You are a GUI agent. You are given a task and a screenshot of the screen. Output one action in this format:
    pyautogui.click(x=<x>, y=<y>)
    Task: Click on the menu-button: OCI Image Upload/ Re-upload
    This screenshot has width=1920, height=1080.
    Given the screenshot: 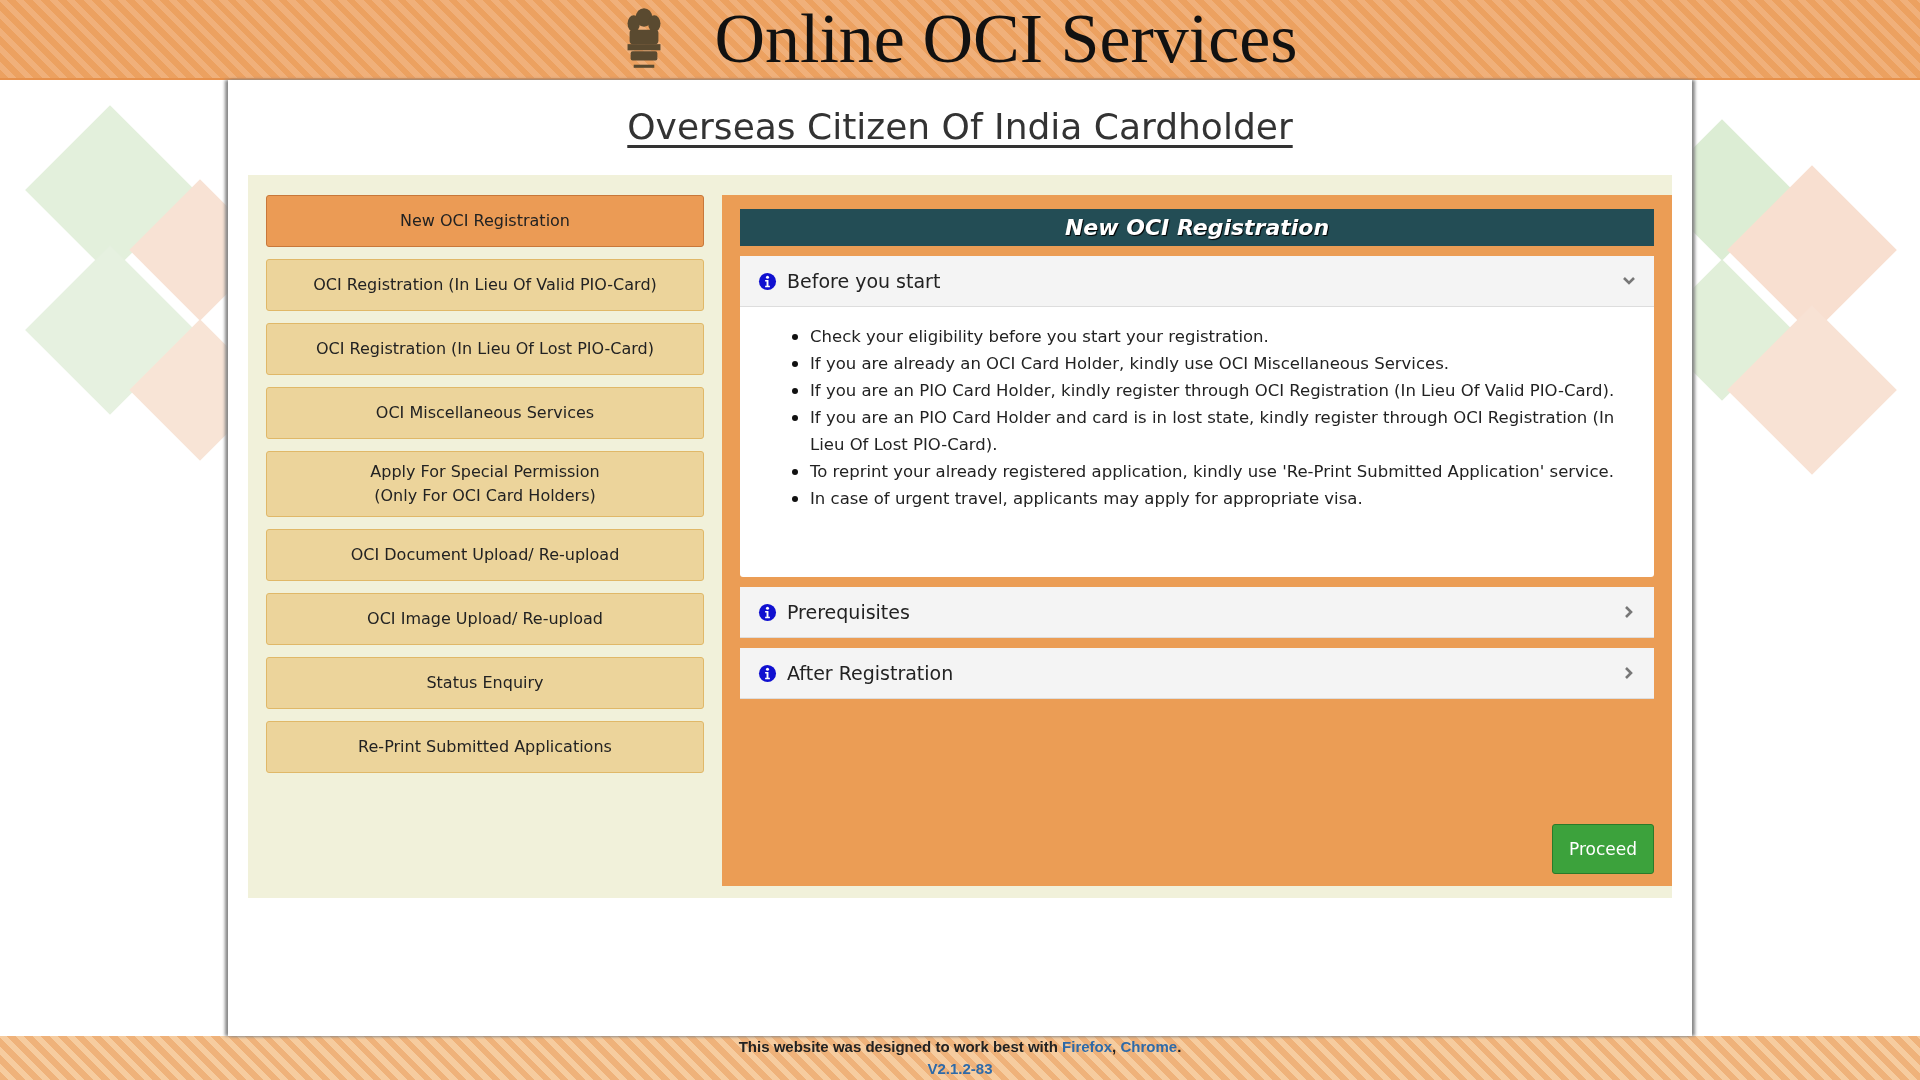 What is the action you would take?
    pyautogui.click(x=485, y=619)
    